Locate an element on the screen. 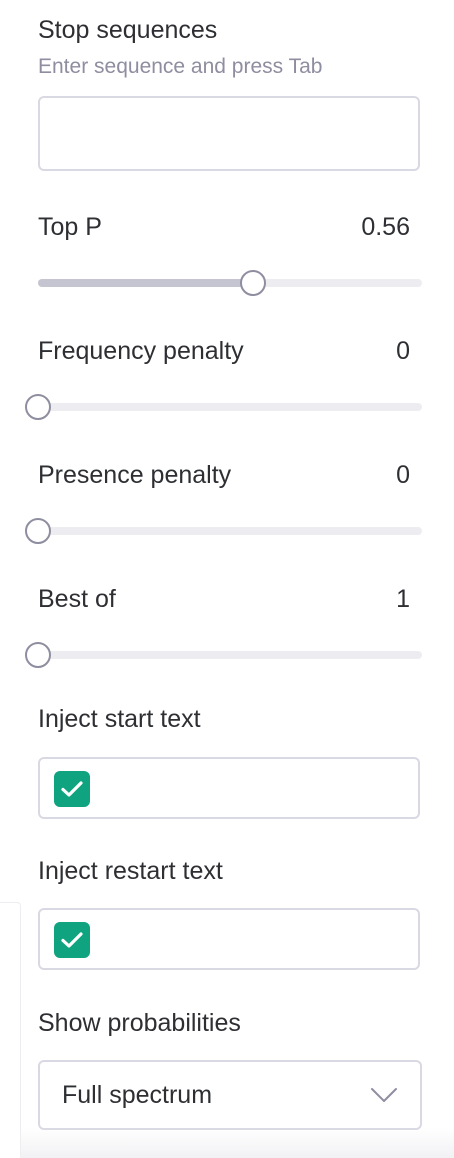  top-p-slider is located at coordinates (230, 283).